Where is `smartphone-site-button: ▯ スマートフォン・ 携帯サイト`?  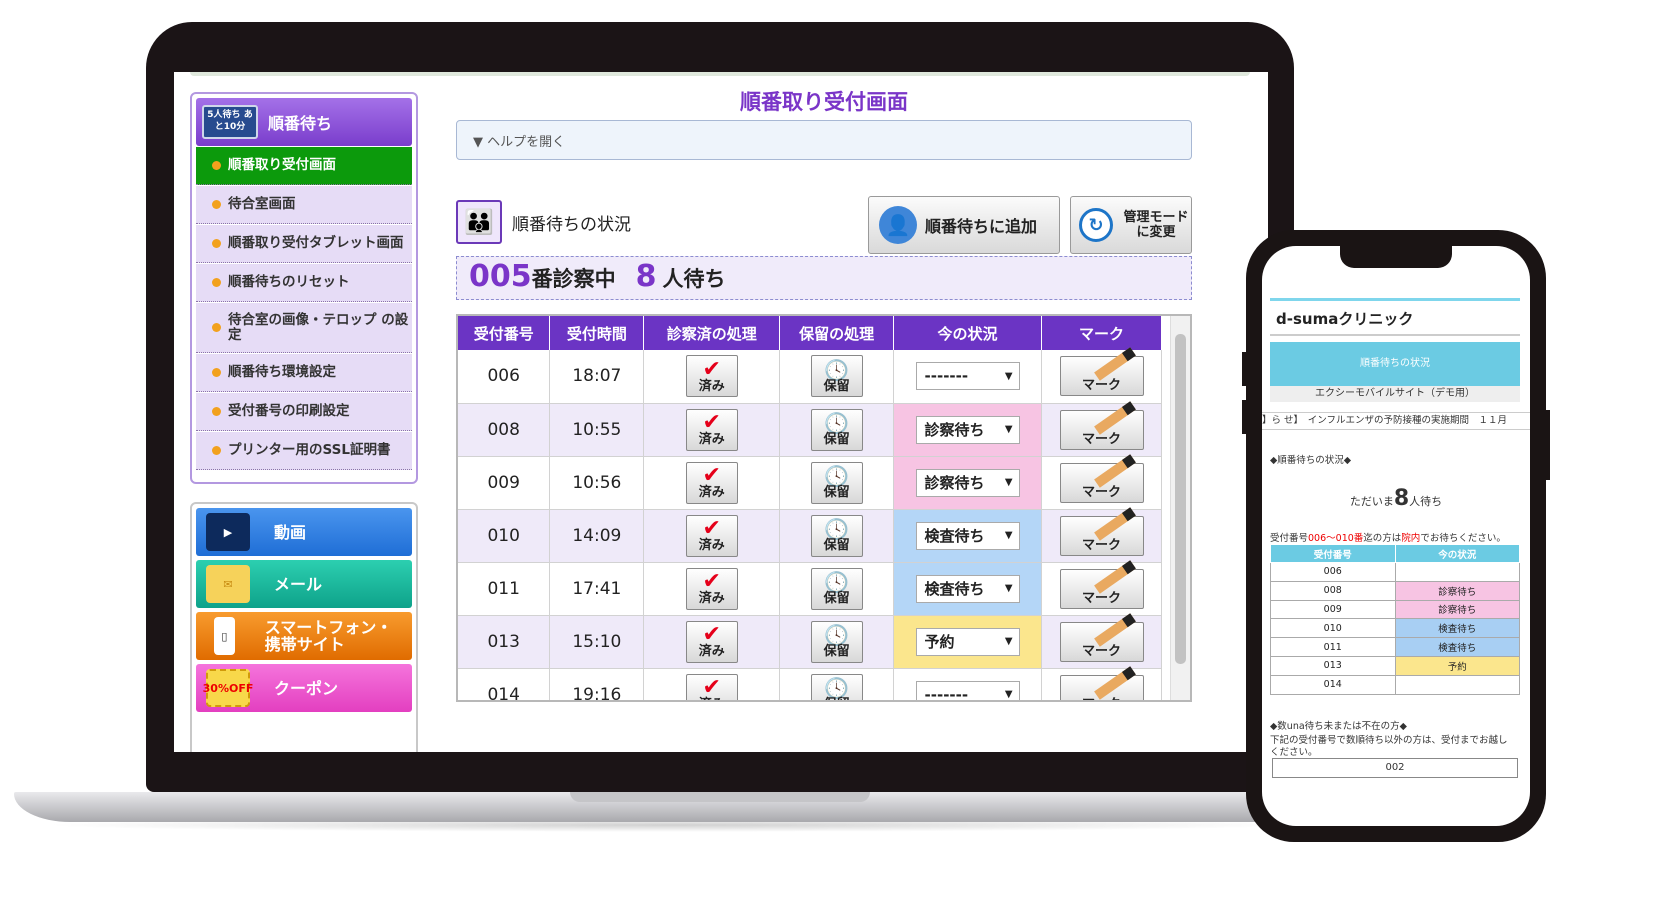
smartphone-site-button: ▯ スマートフォン・ 携帯サイト is located at coordinates (304, 636).